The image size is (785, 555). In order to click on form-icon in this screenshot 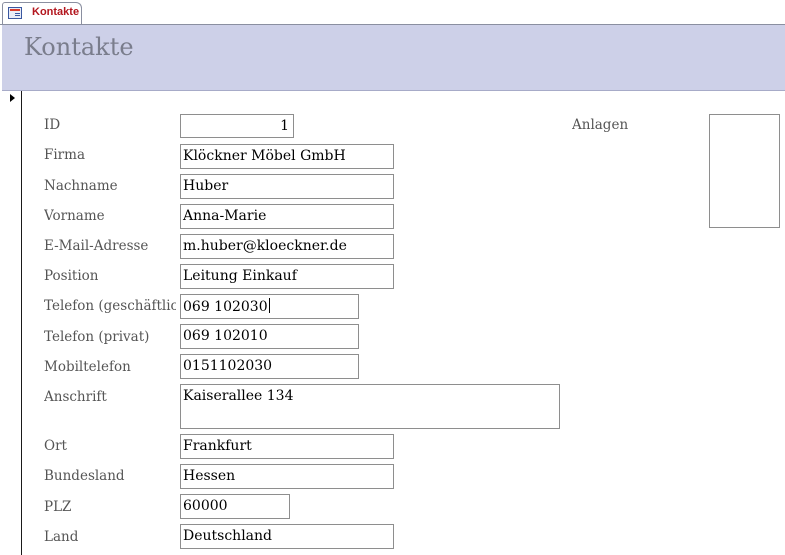, I will do `click(15, 13)`.